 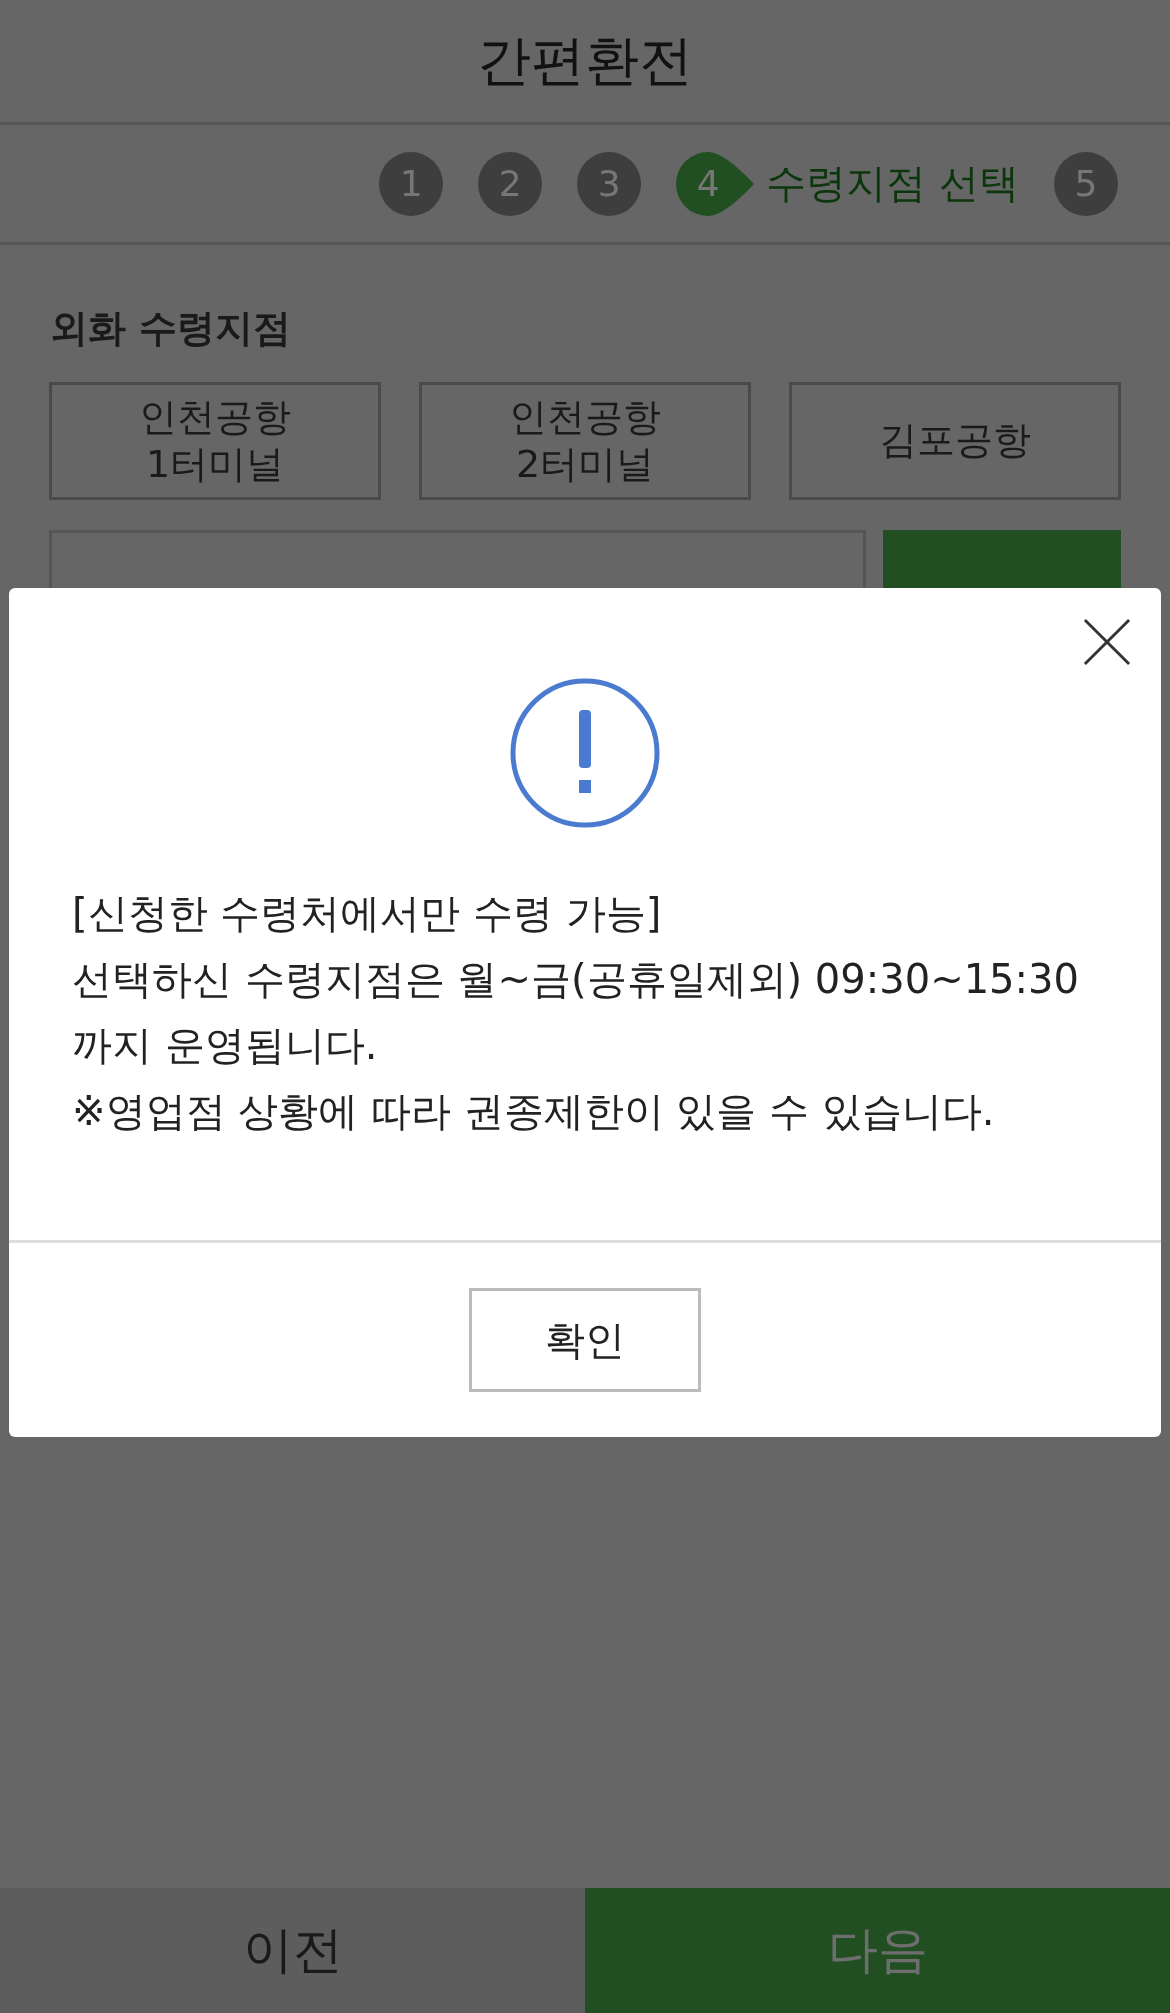 I want to click on location-button: 김포공항, so click(x=955, y=441).